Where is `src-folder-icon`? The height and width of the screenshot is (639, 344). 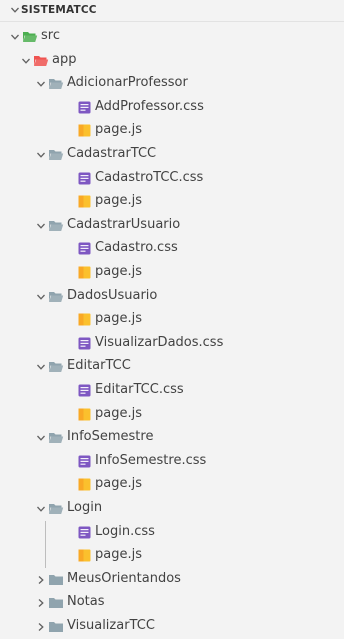
src-folder-icon is located at coordinates (30, 36).